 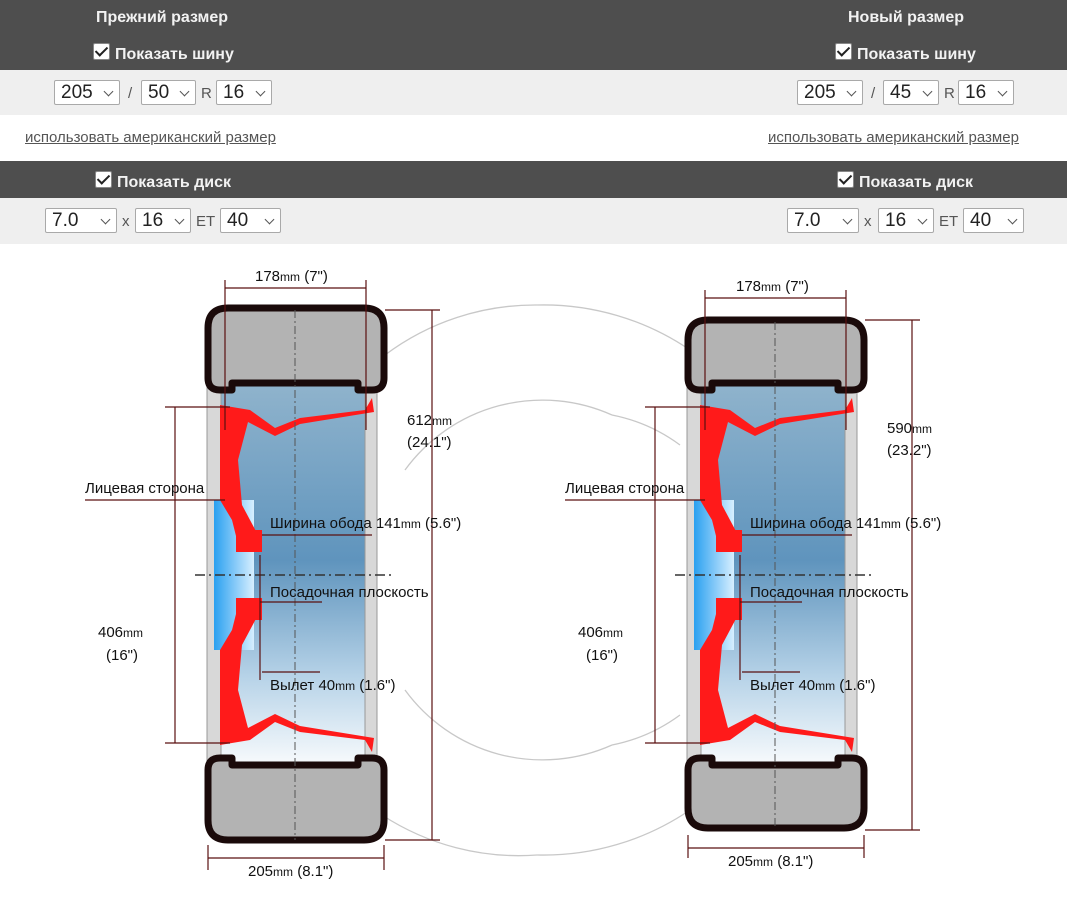 What do you see at coordinates (174, 182) in the screenshot?
I see `old-show-disk-label: Показать диск` at bounding box center [174, 182].